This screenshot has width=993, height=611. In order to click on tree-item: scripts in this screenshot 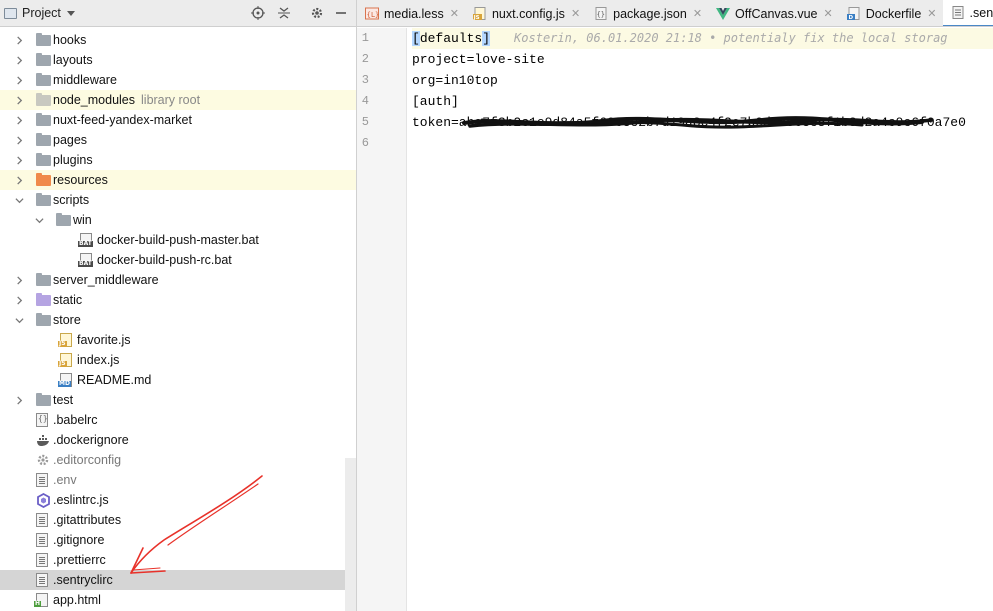, I will do `click(178, 200)`.